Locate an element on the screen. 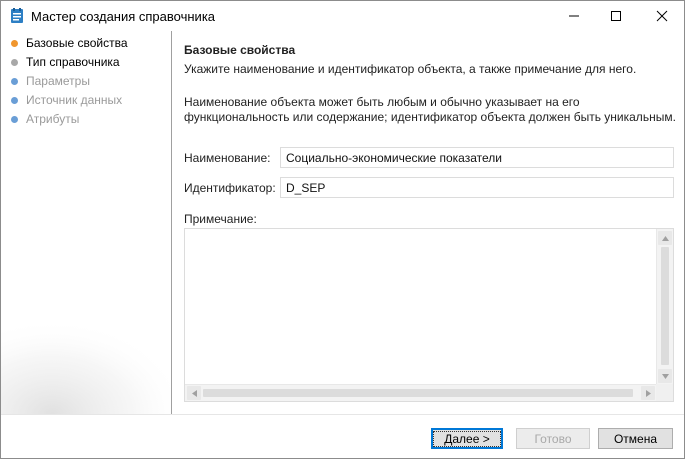  nav-step-label: Источник данных is located at coordinates (74, 100).